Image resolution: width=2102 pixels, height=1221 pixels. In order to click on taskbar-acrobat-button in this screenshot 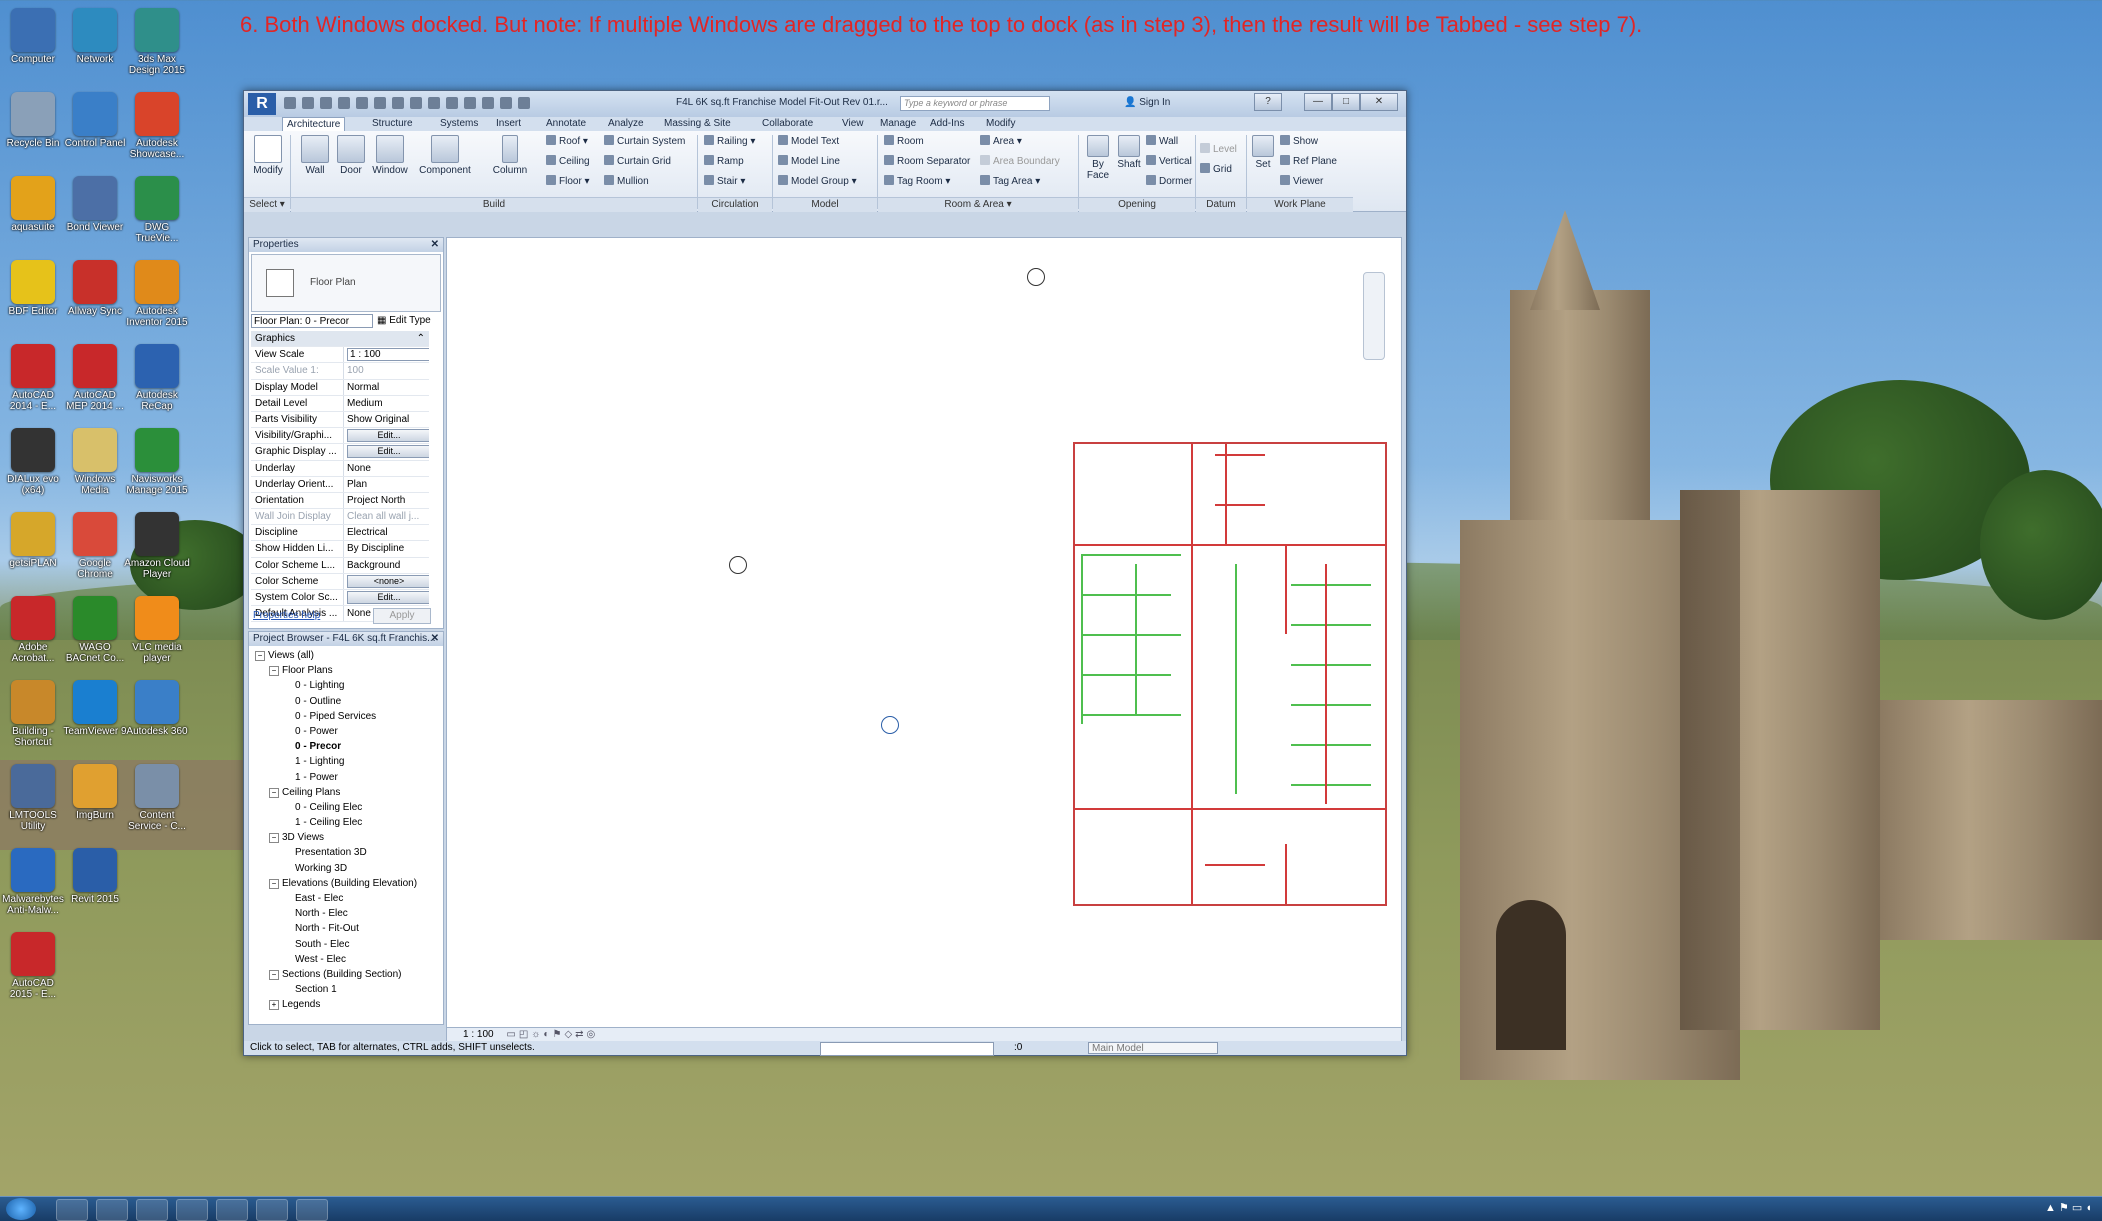, I will do `click(232, 1210)`.